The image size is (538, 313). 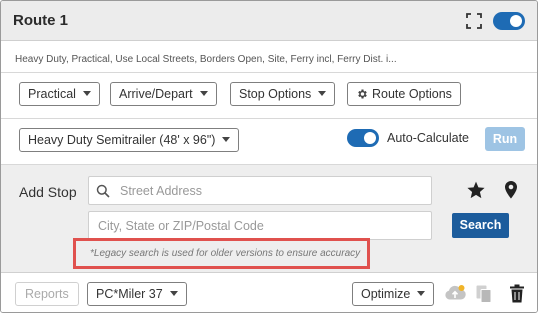 I want to click on map-pin-icon, so click(x=511, y=190).